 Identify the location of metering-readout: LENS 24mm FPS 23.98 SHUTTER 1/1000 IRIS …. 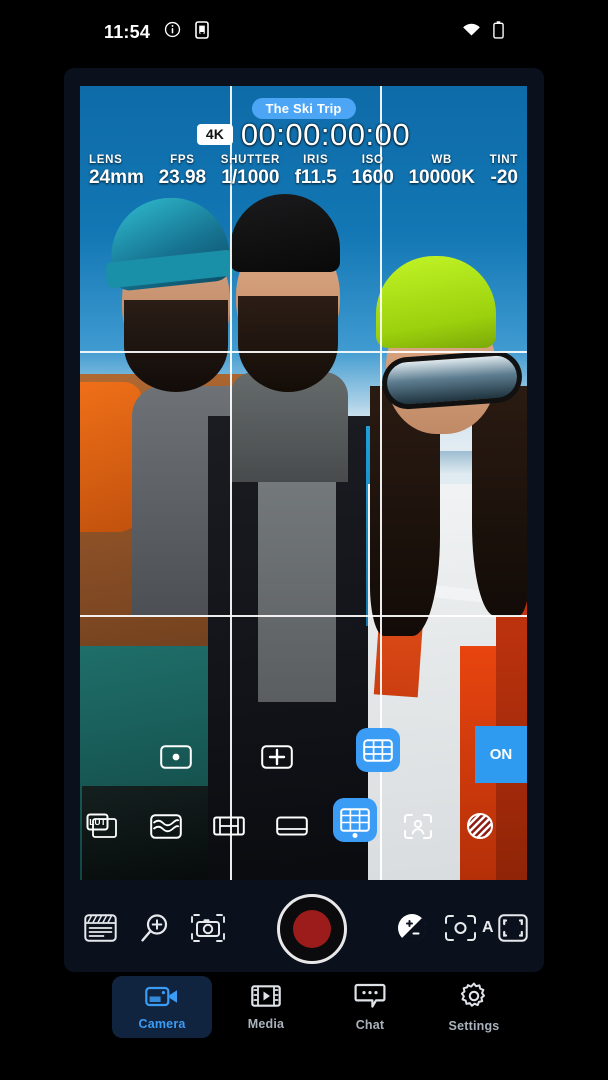
(303, 171).